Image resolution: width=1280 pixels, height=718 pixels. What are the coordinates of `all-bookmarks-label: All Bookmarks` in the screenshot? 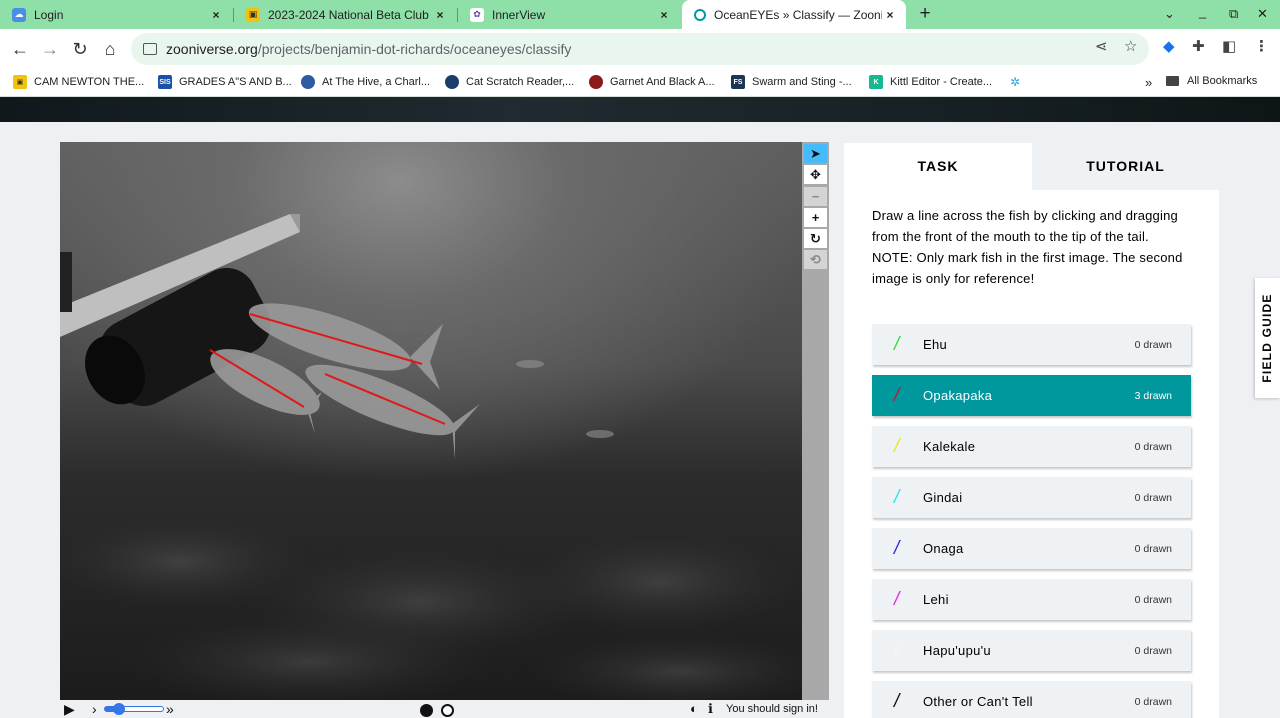 It's located at (1222, 81).